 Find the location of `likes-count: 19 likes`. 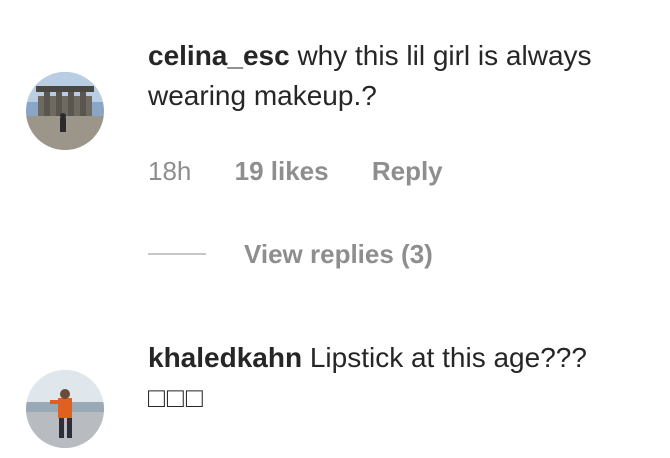

likes-count: 19 likes is located at coordinates (282, 171).